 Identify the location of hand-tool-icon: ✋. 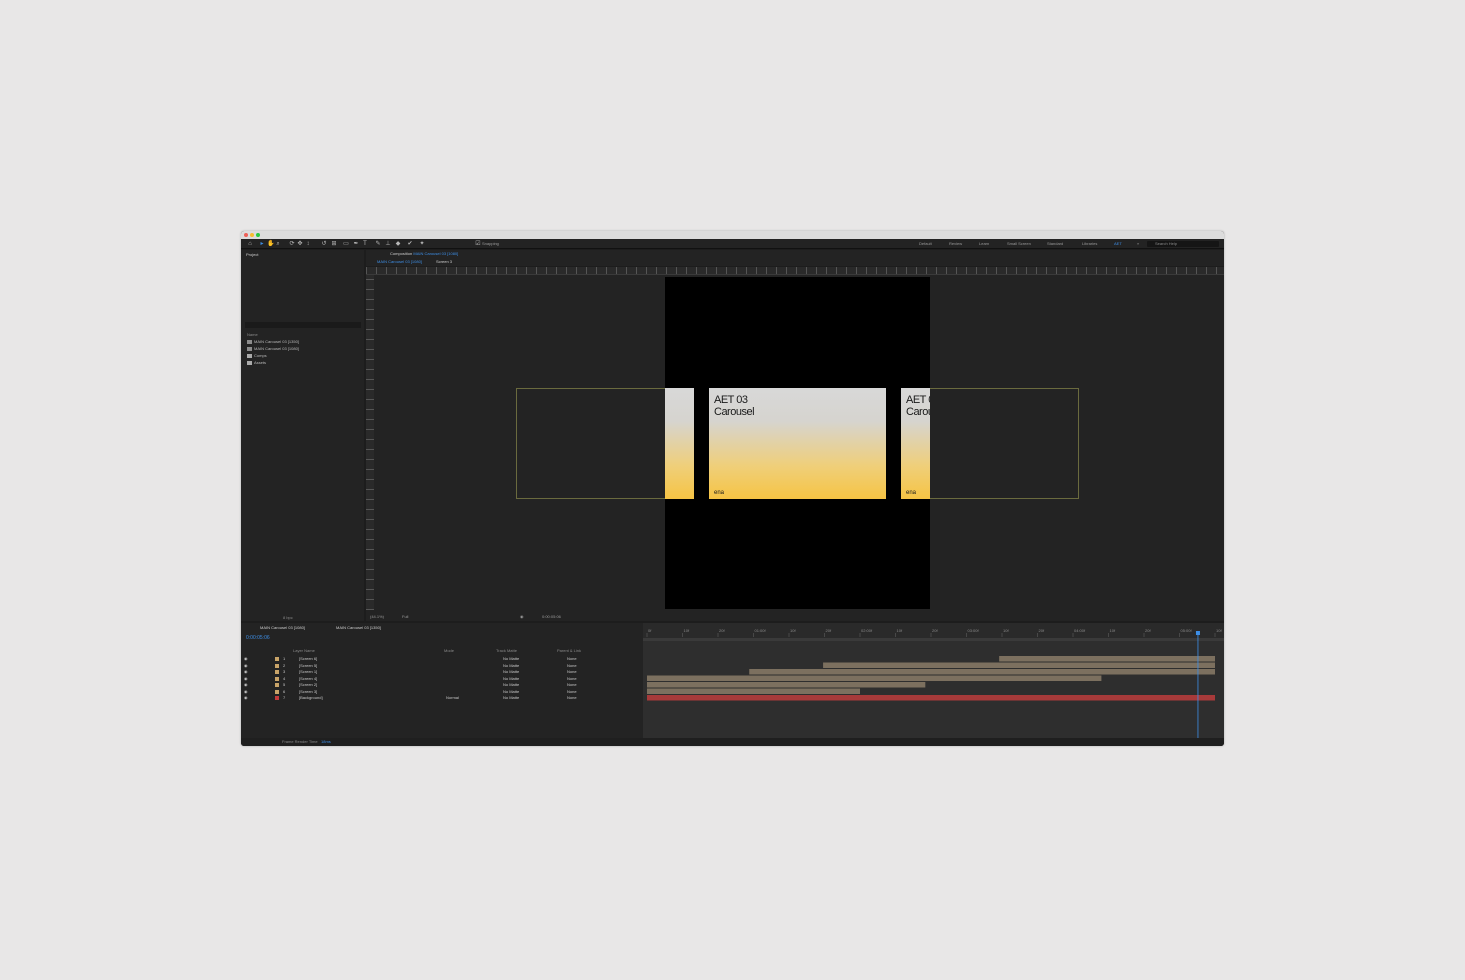
(270, 244).